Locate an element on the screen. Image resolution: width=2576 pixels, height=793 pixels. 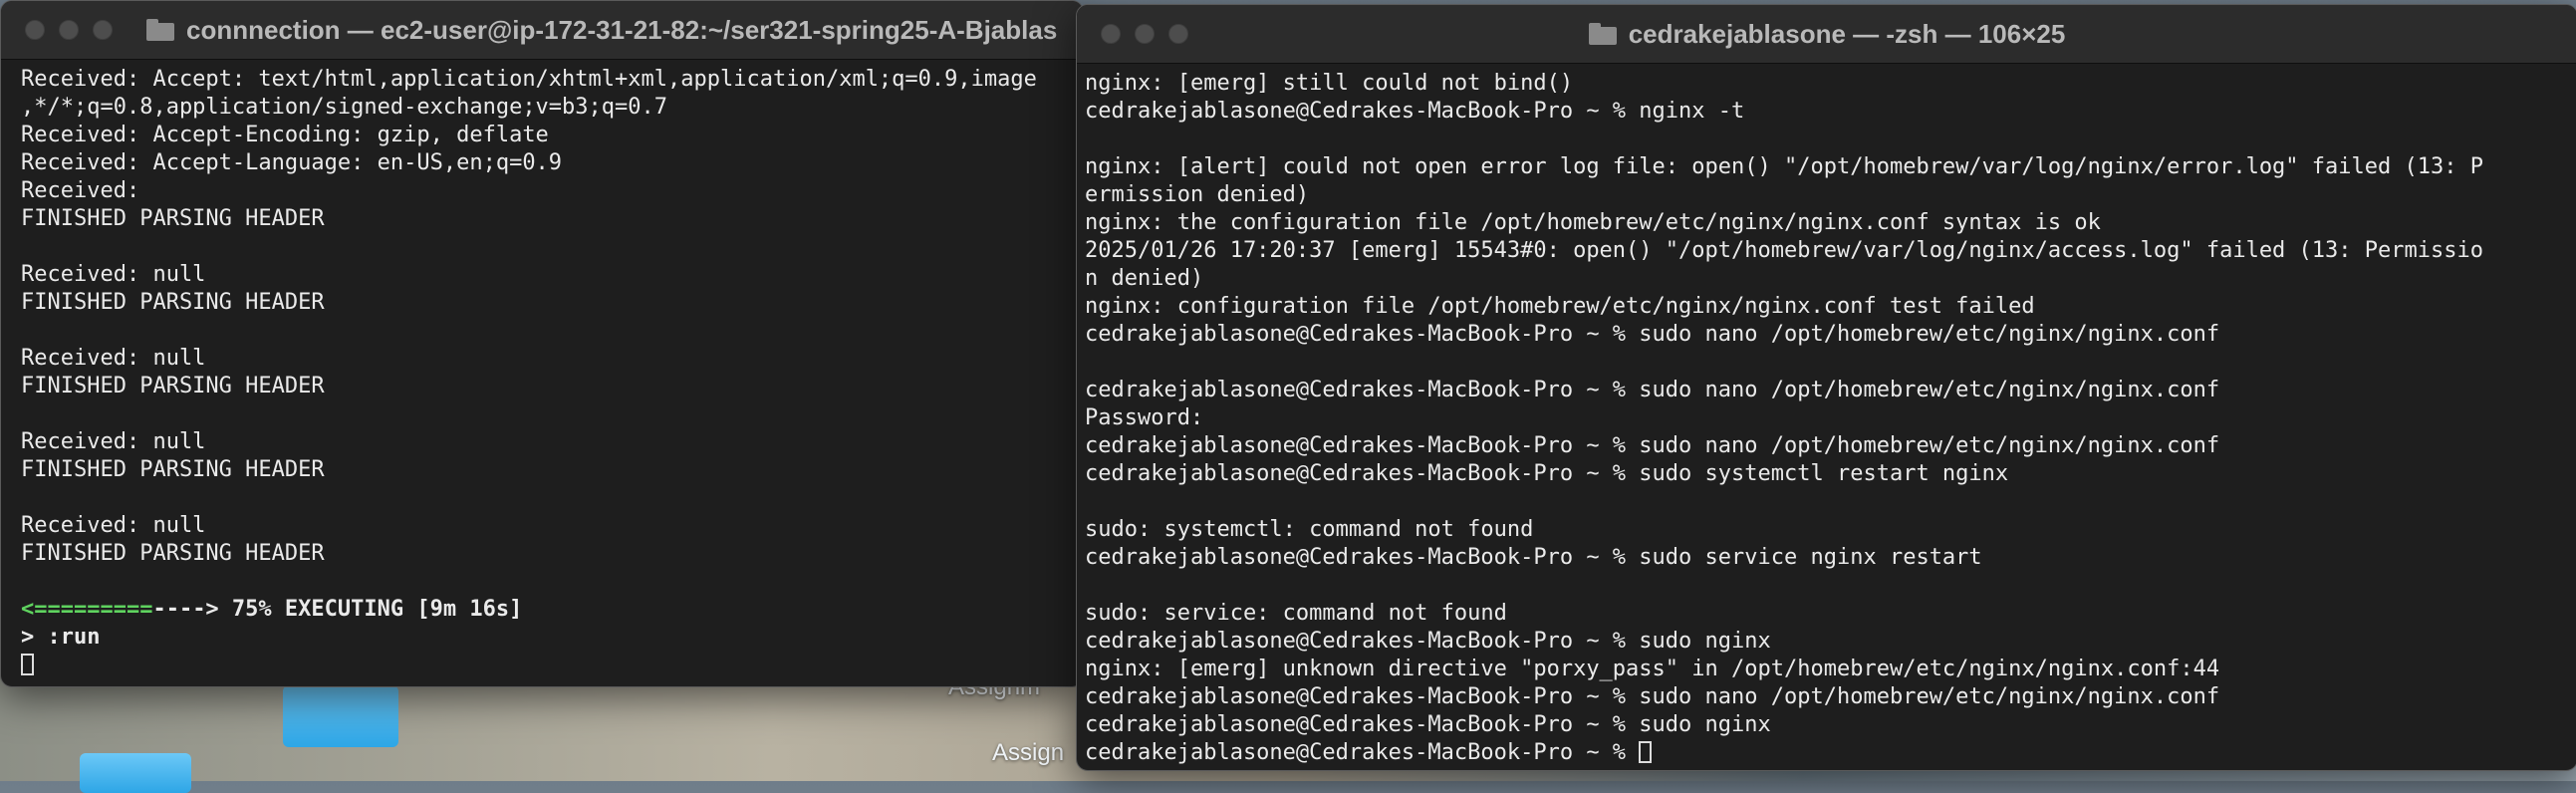
zoom-button is located at coordinates (103, 30).